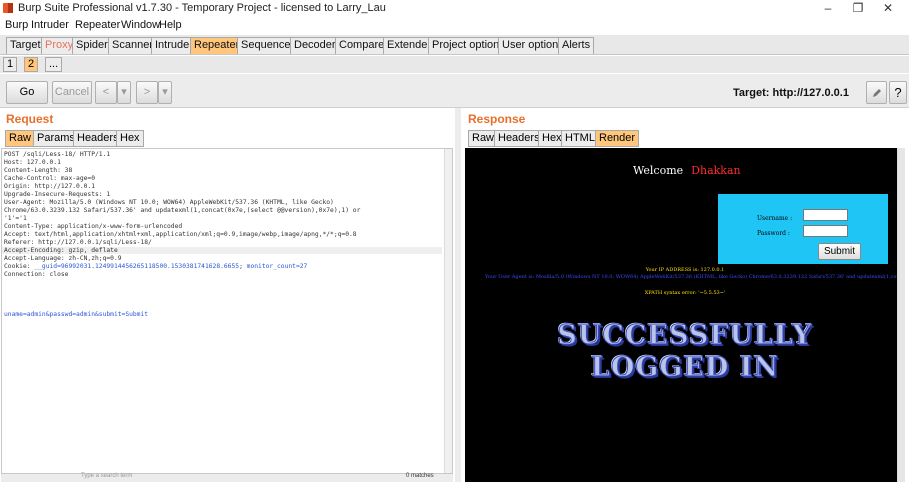  I want to click on request-line: Origin: http://127.0.0.1, so click(49, 186).